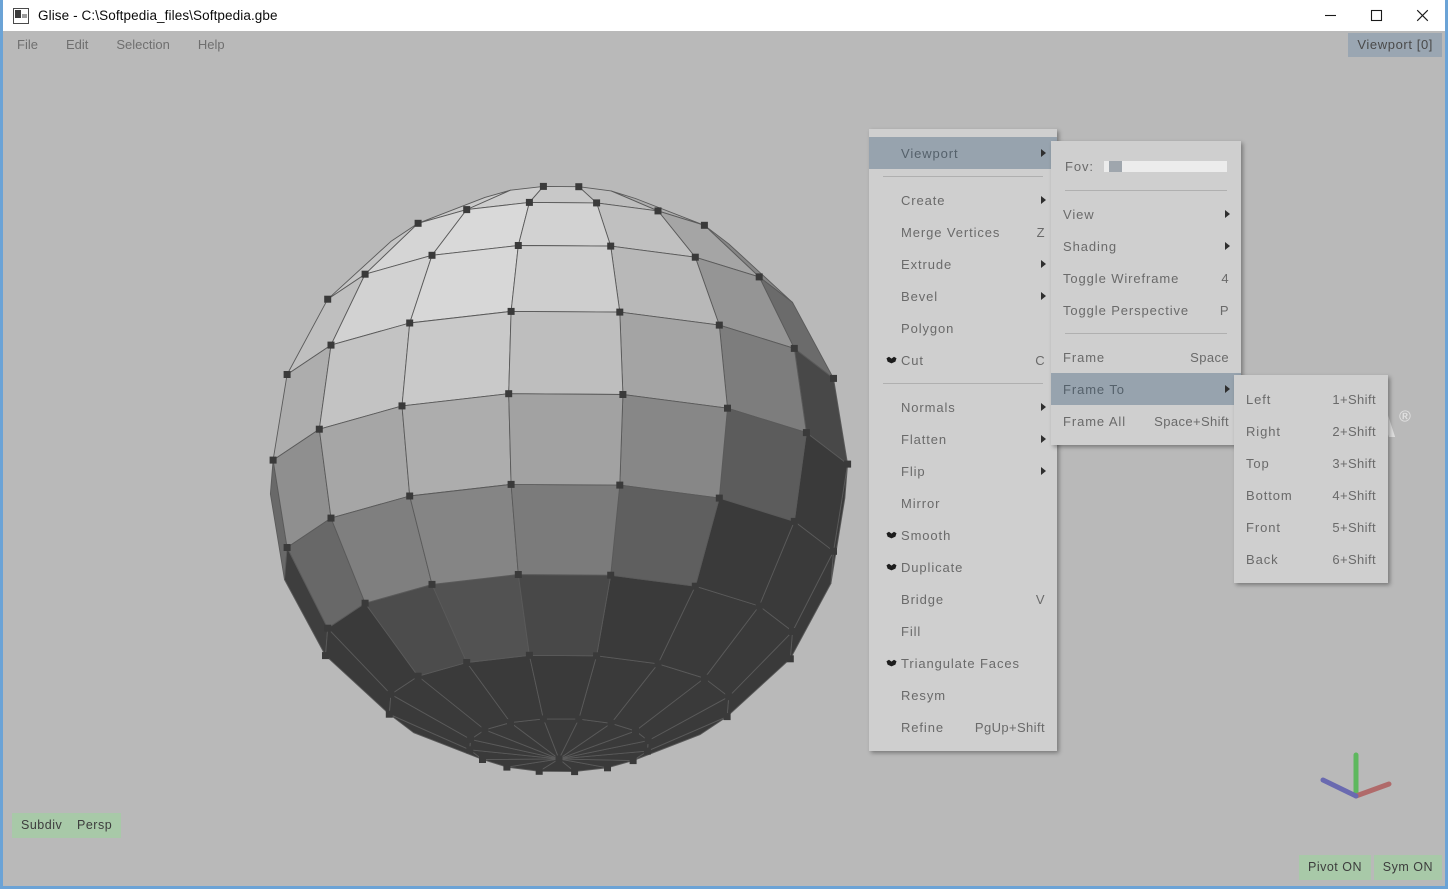 This screenshot has height=889, width=1448. Describe the element at coordinates (42, 825) in the screenshot. I see `status-badge-subdiv: Subdiv` at that location.